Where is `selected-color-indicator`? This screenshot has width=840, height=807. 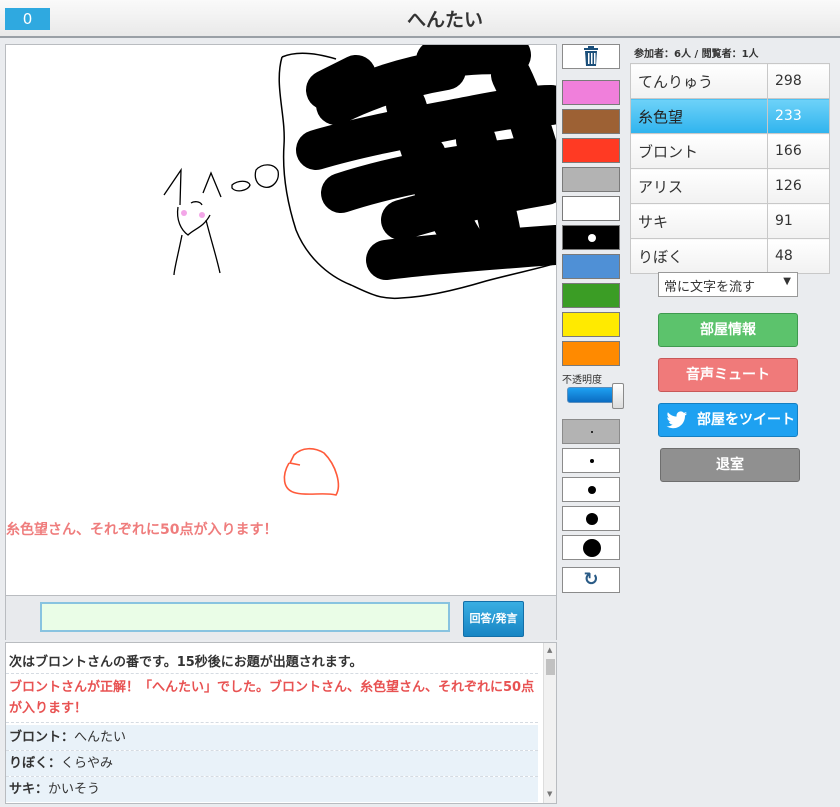 selected-color-indicator is located at coordinates (592, 238).